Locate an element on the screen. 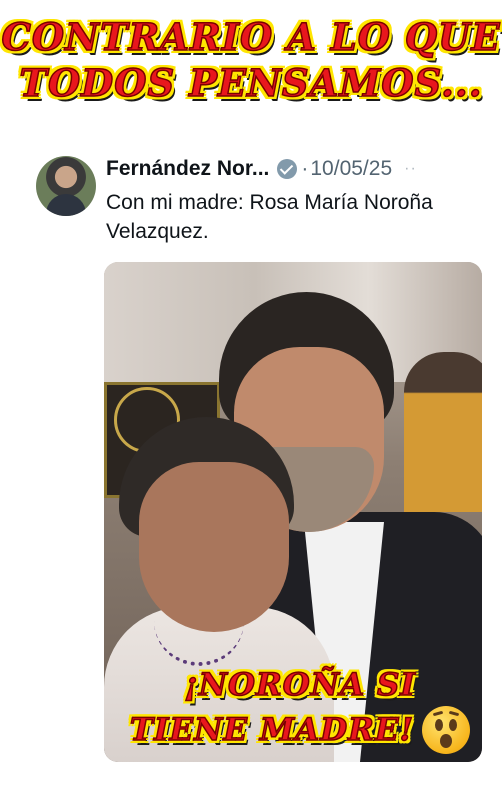 The width and height of the screenshot is (502, 791). photo-woman-face is located at coordinates (214, 547).